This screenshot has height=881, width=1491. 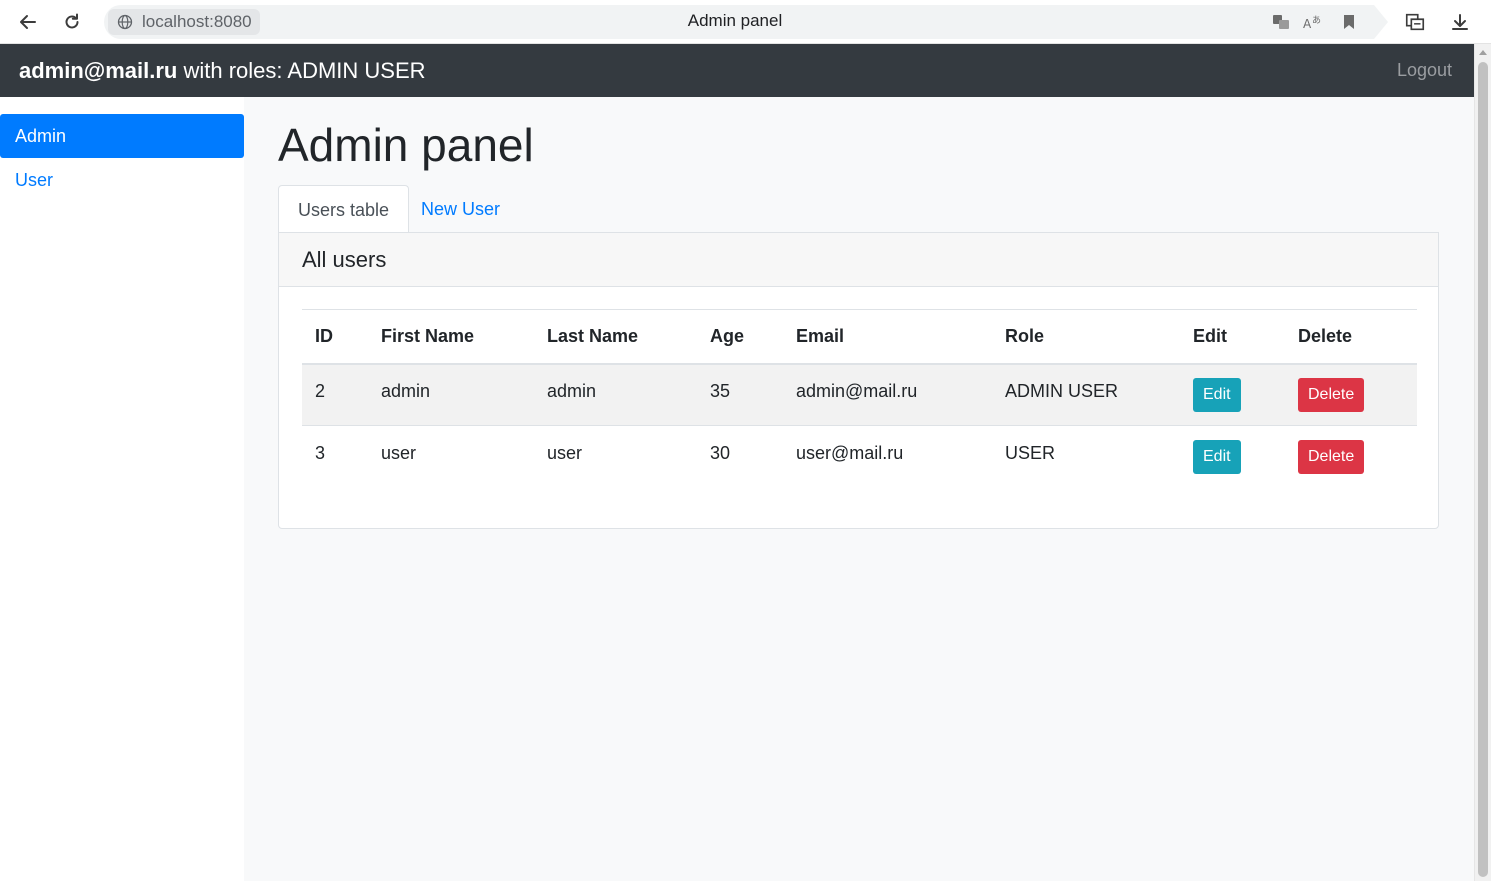 I want to click on translate-page-icon, so click(x=1281, y=22).